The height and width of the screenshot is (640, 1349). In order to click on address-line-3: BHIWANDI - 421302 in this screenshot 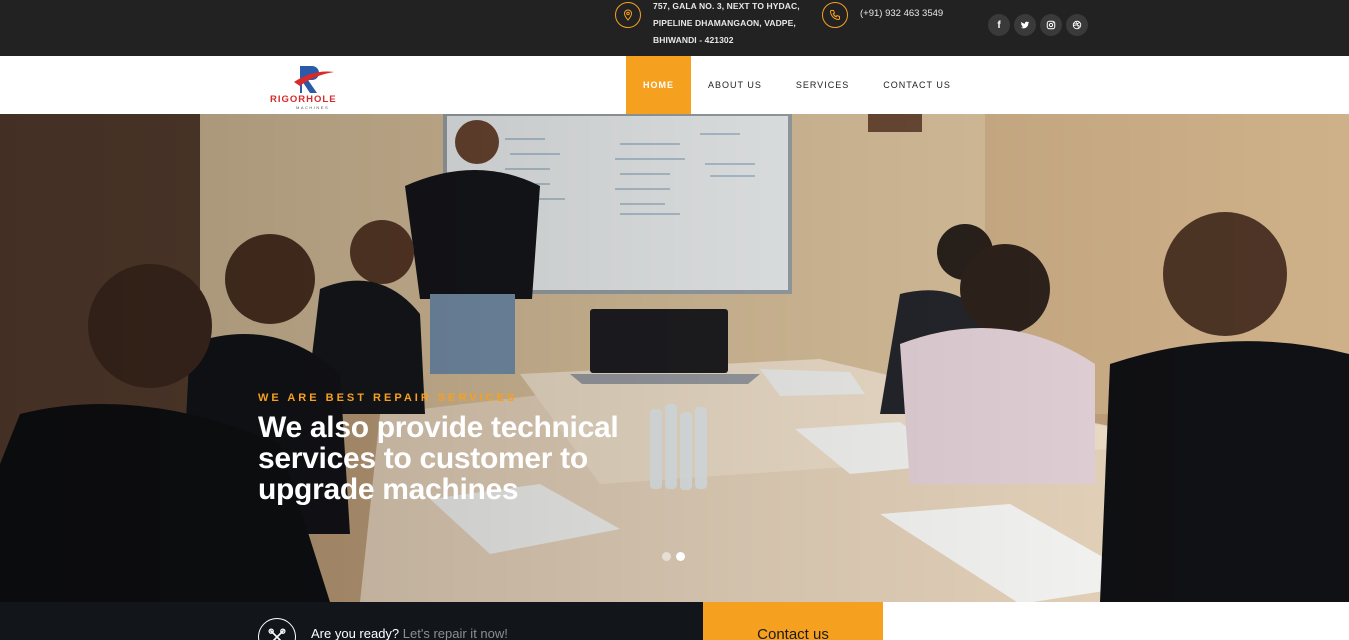, I will do `click(693, 40)`.